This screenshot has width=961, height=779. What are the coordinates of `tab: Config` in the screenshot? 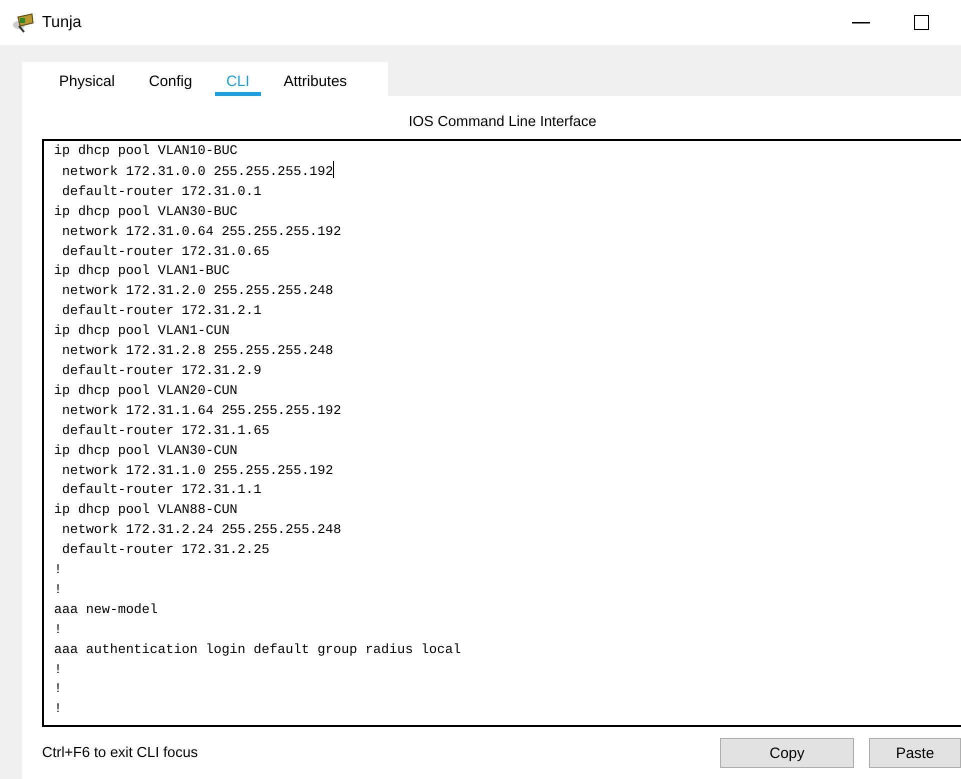 It's located at (171, 79).